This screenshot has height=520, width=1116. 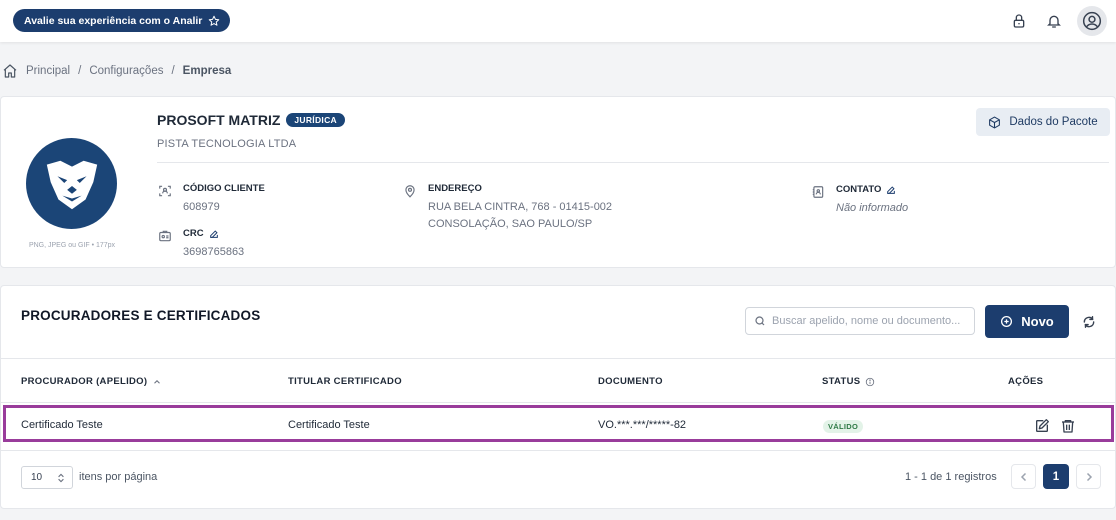 I want to click on prev-page-button, so click(x=1023, y=476).